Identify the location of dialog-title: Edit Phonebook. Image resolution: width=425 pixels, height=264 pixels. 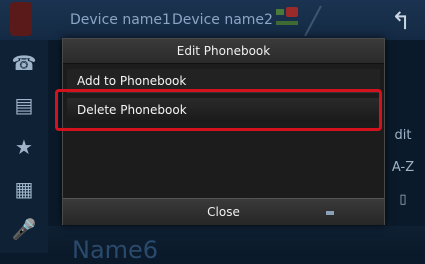
(223, 51).